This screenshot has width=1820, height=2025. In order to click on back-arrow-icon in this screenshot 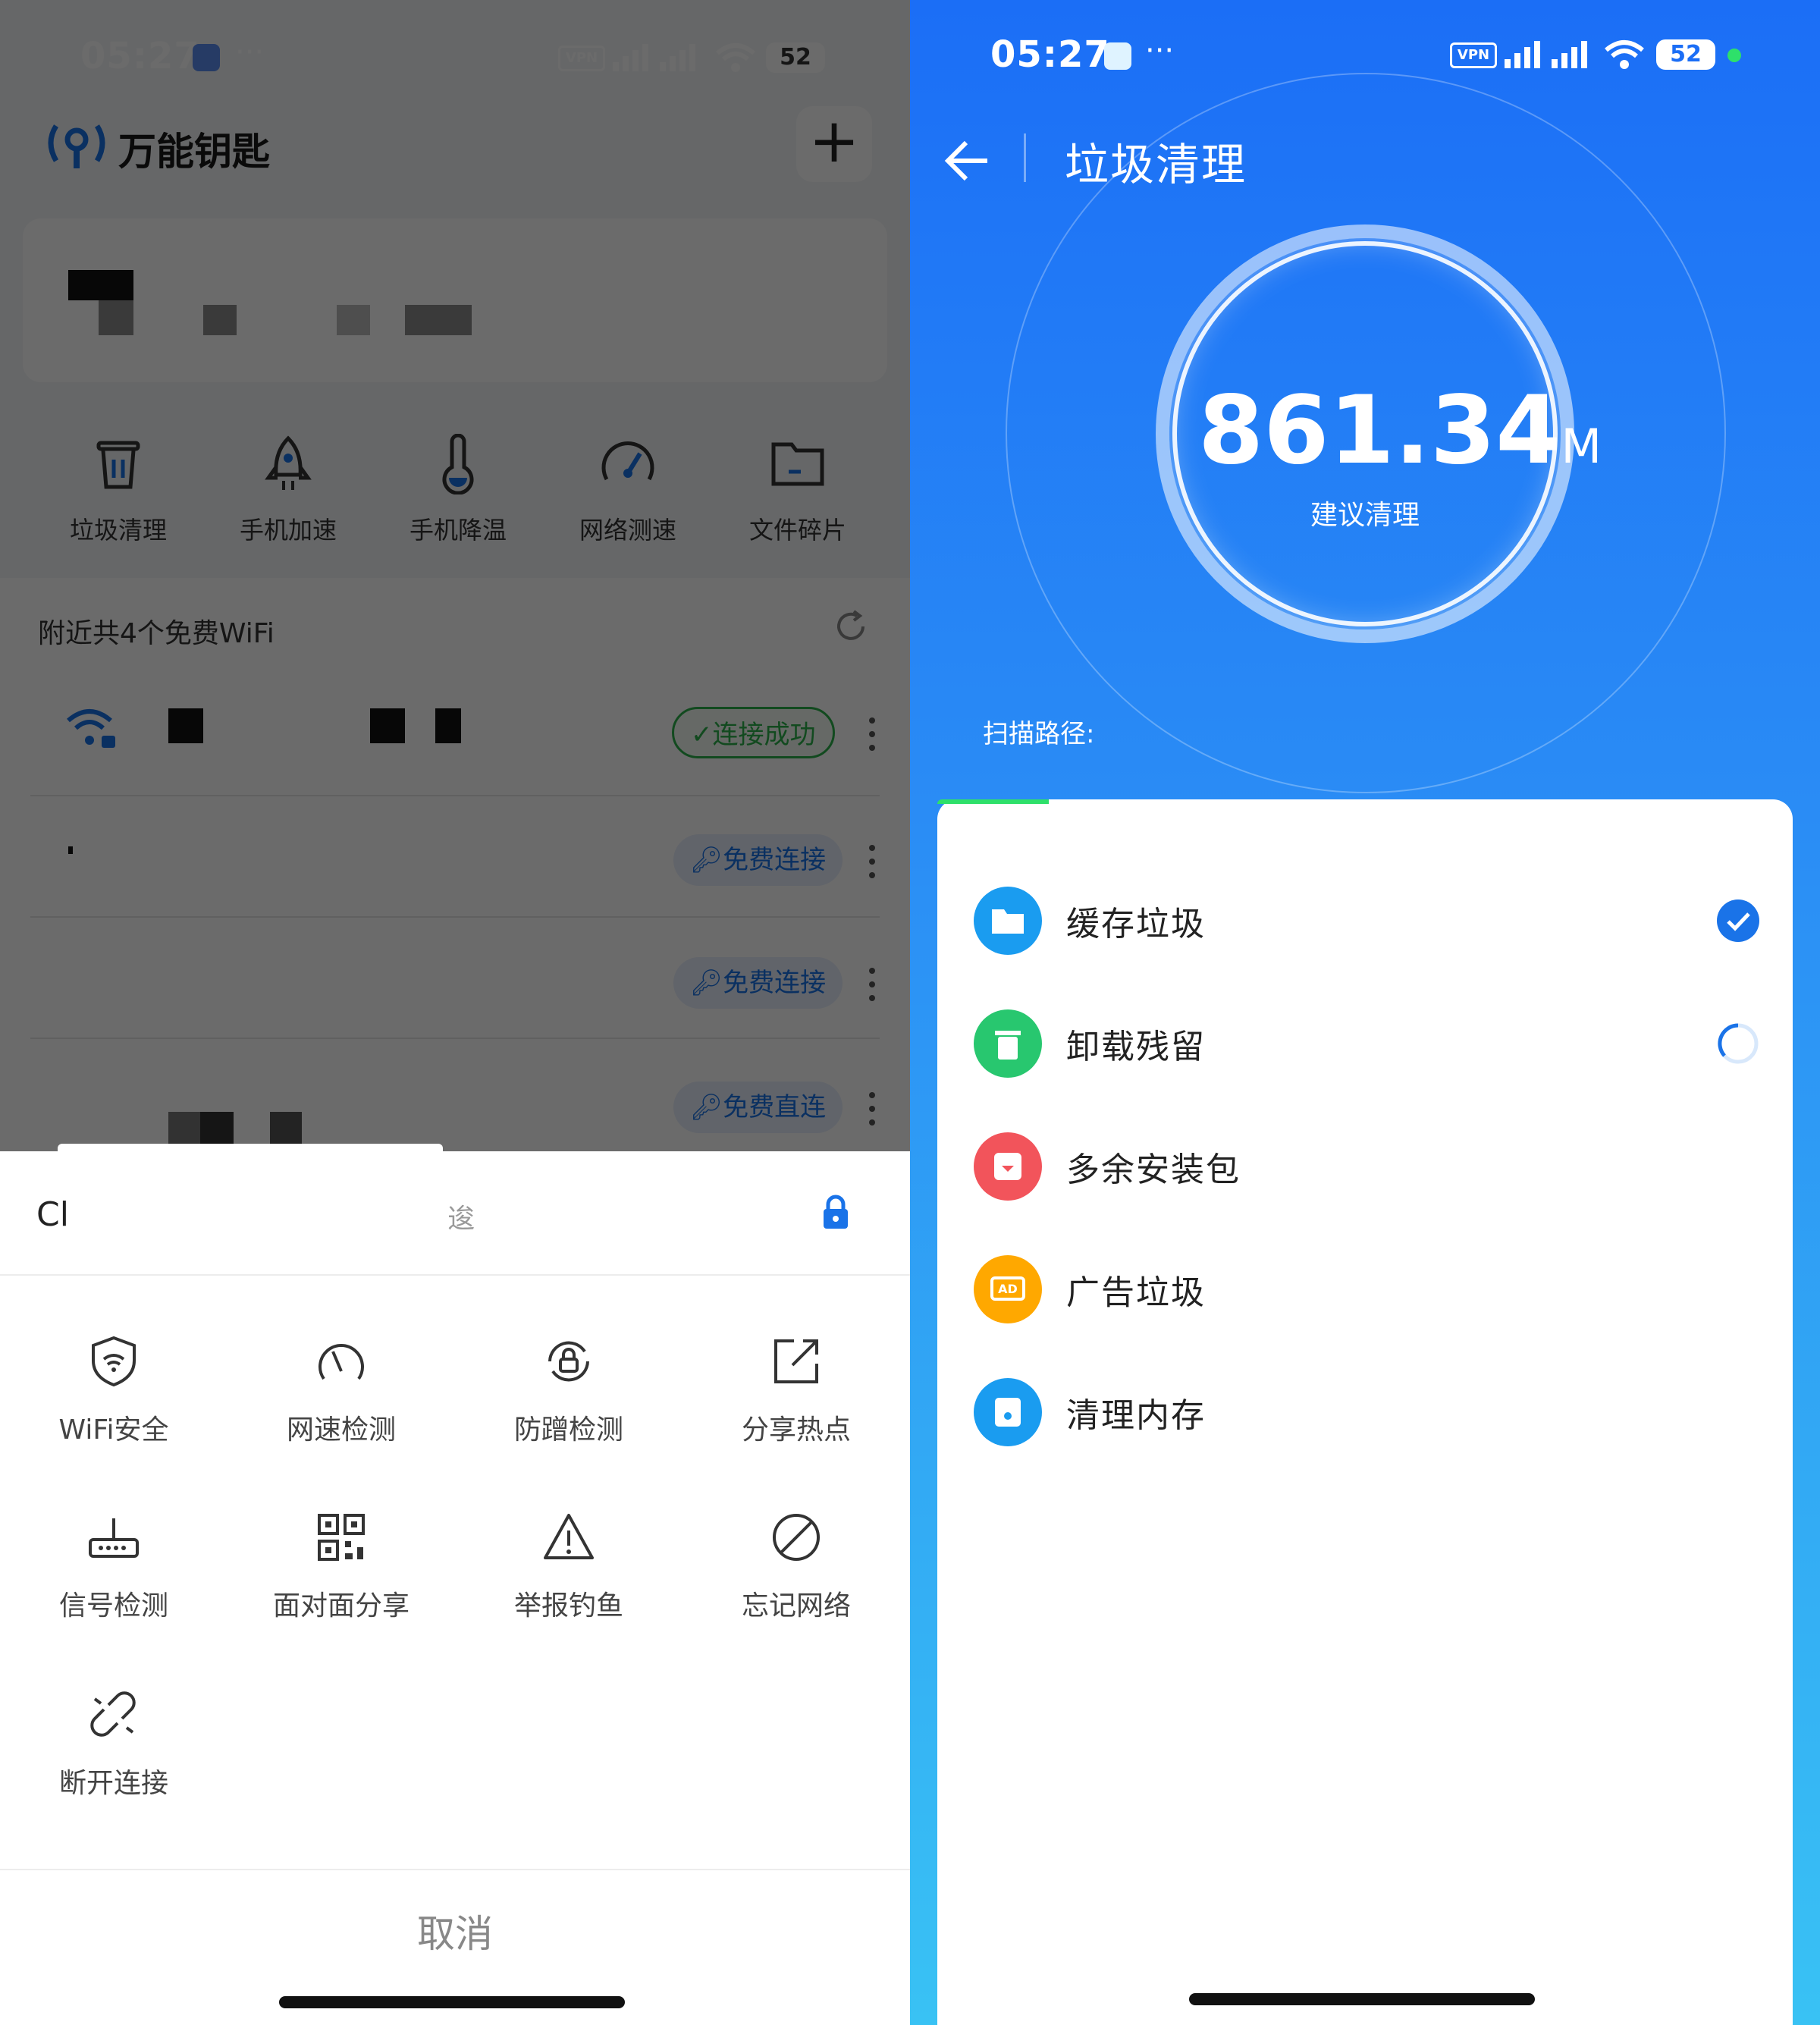, I will do `click(967, 161)`.